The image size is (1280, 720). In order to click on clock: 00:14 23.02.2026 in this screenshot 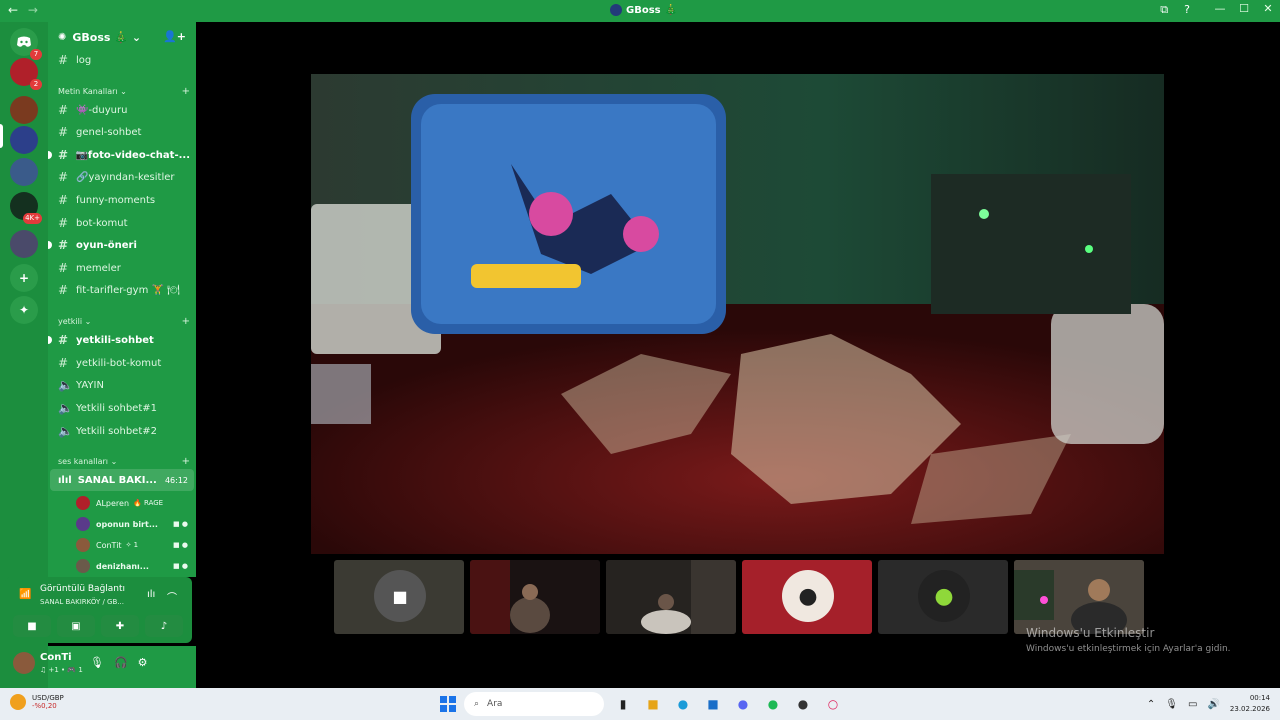, I will do `click(1250, 704)`.